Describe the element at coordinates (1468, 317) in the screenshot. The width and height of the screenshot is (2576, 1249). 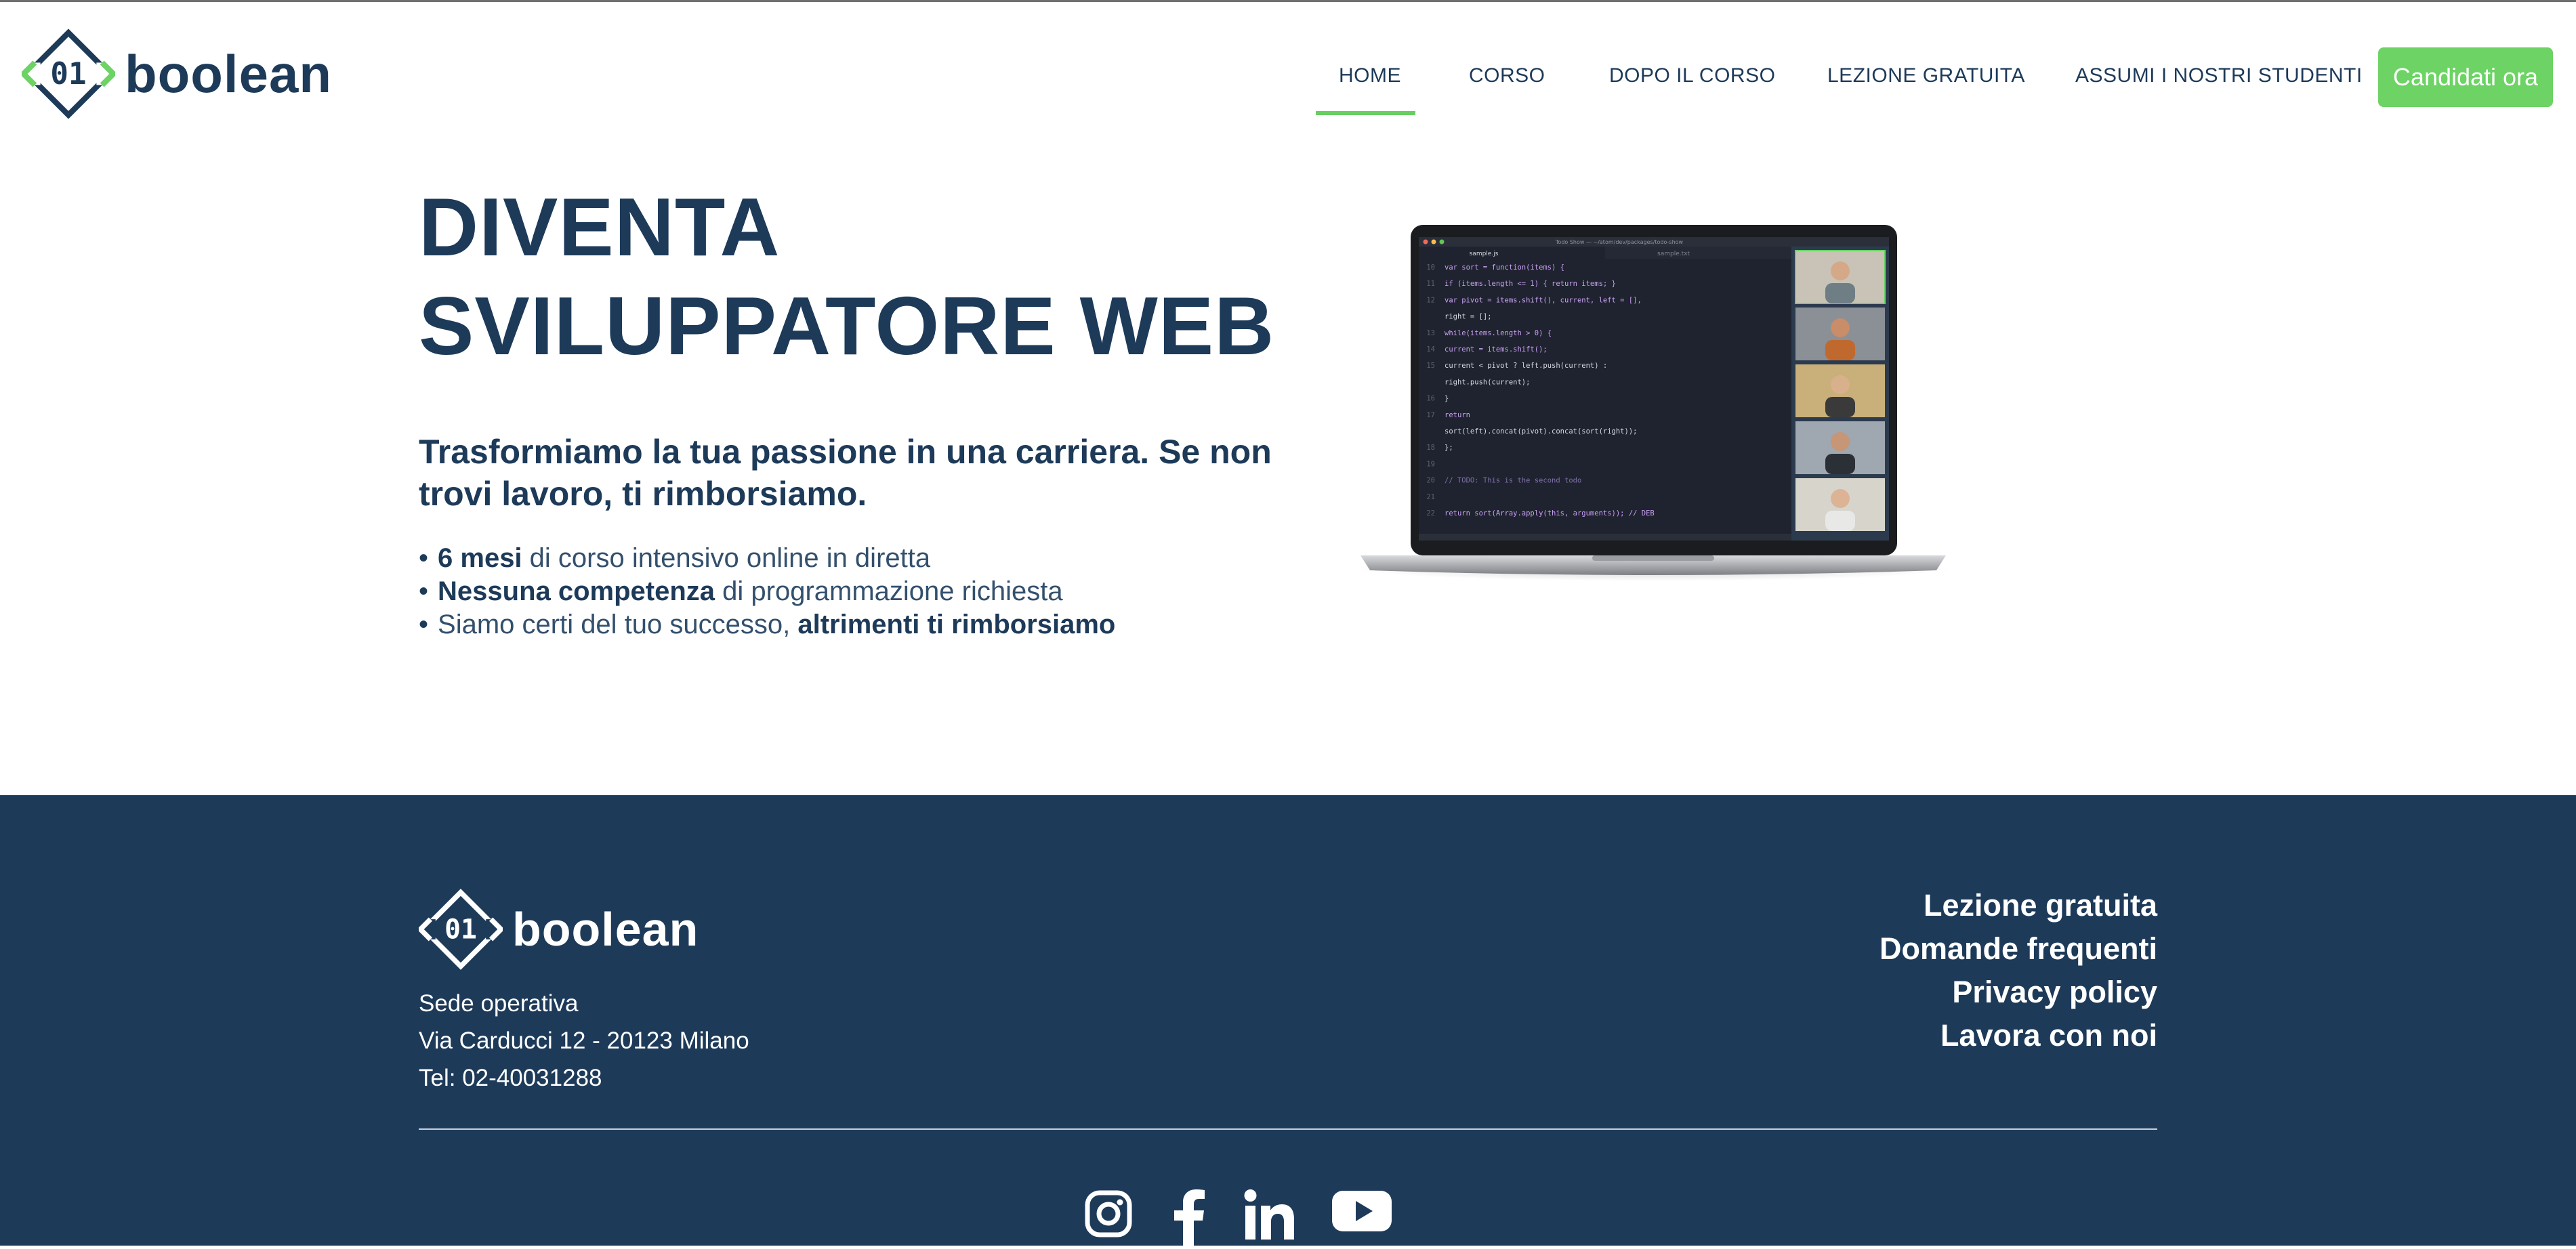
I see `code-line: right = [];` at that location.